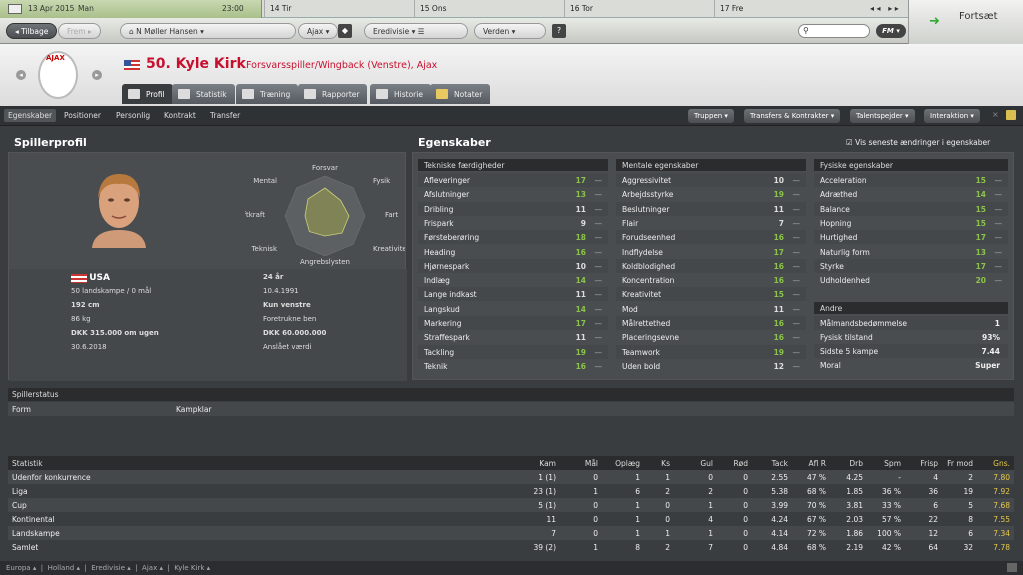  What do you see at coordinates (263, 249) in the screenshot?
I see `radar-label-bl: Teknisk` at bounding box center [263, 249].